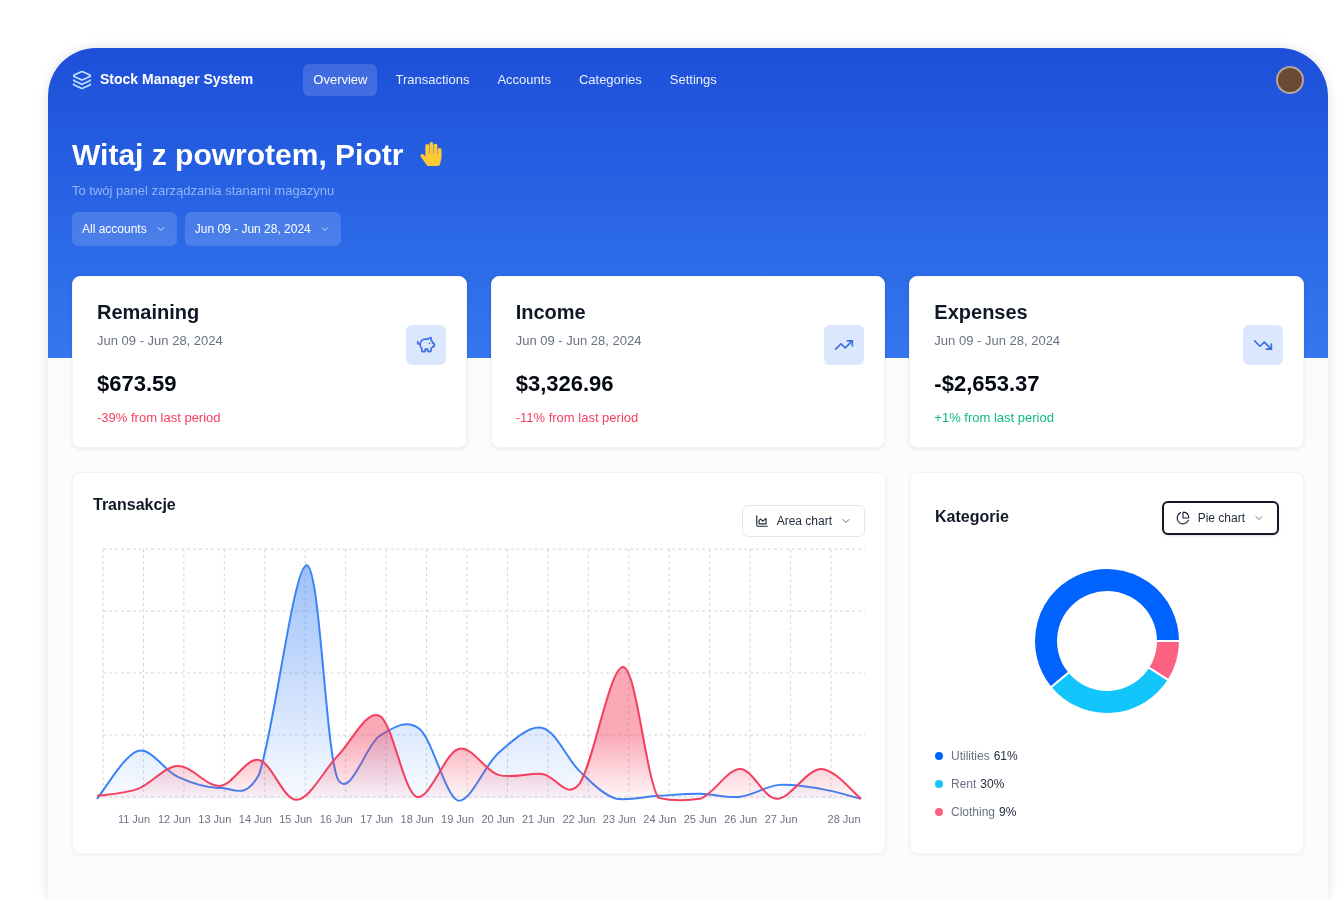 Image resolution: width=1337 pixels, height=899 pixels. What do you see at coordinates (255, 818) in the screenshot?
I see `axis-label: 14 Jun` at bounding box center [255, 818].